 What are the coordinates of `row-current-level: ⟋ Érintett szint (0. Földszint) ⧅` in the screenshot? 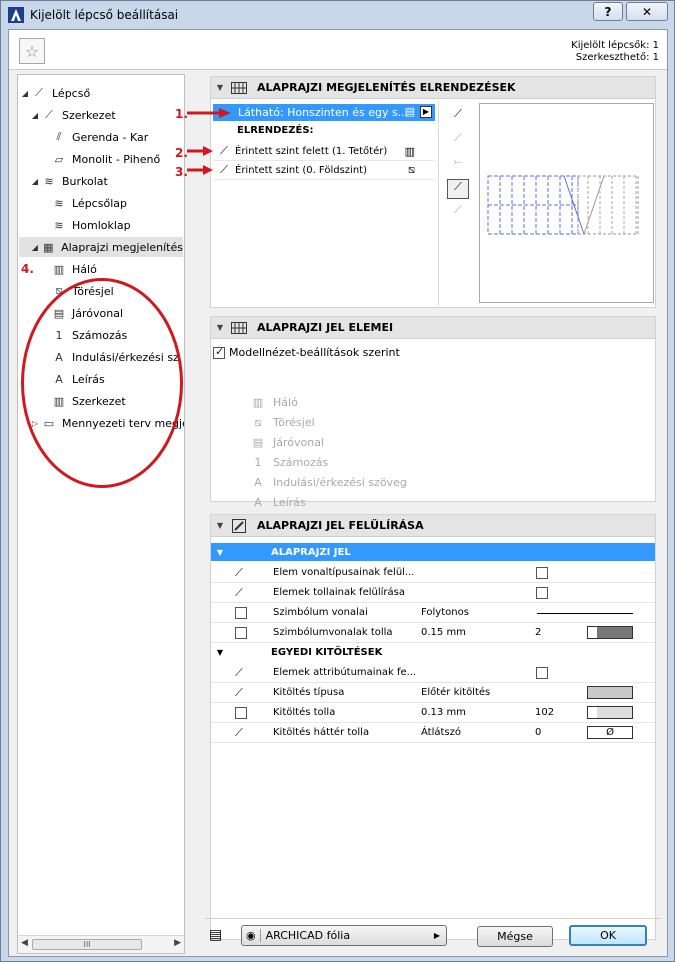 It's located at (324, 170).